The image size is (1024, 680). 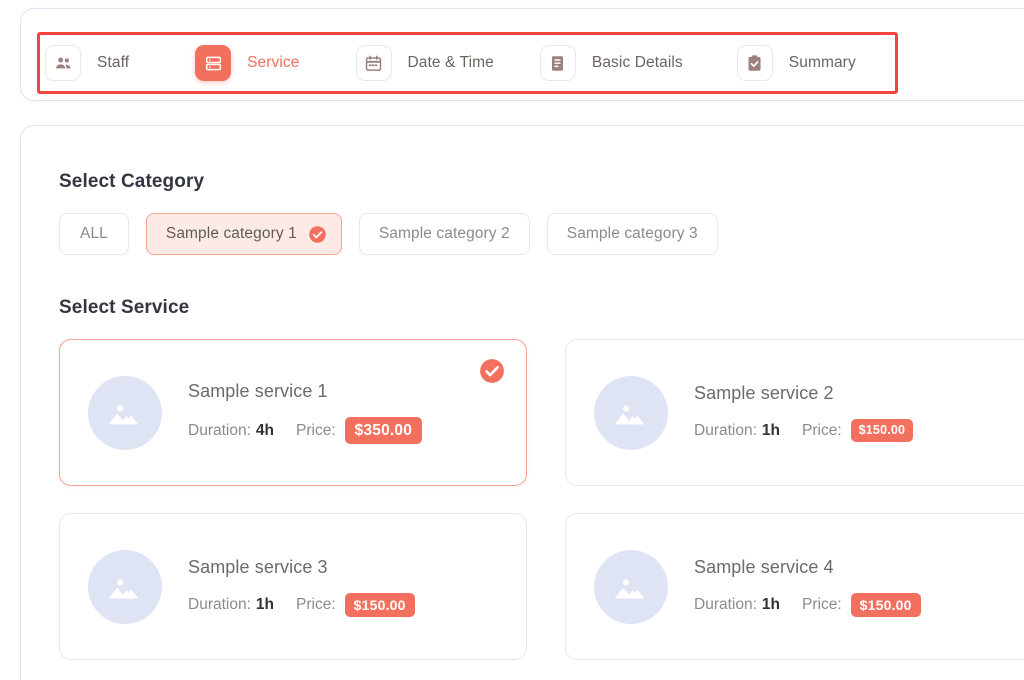 I want to click on service-card-1-meta: Duration: 4h Price: $350.00, so click(x=305, y=430).